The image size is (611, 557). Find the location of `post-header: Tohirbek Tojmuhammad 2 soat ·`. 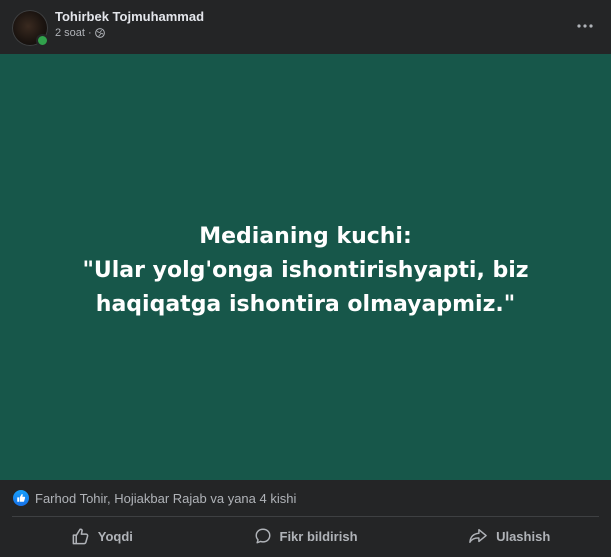

post-header: Tohirbek Tojmuhammad 2 soat · is located at coordinates (305, 27).